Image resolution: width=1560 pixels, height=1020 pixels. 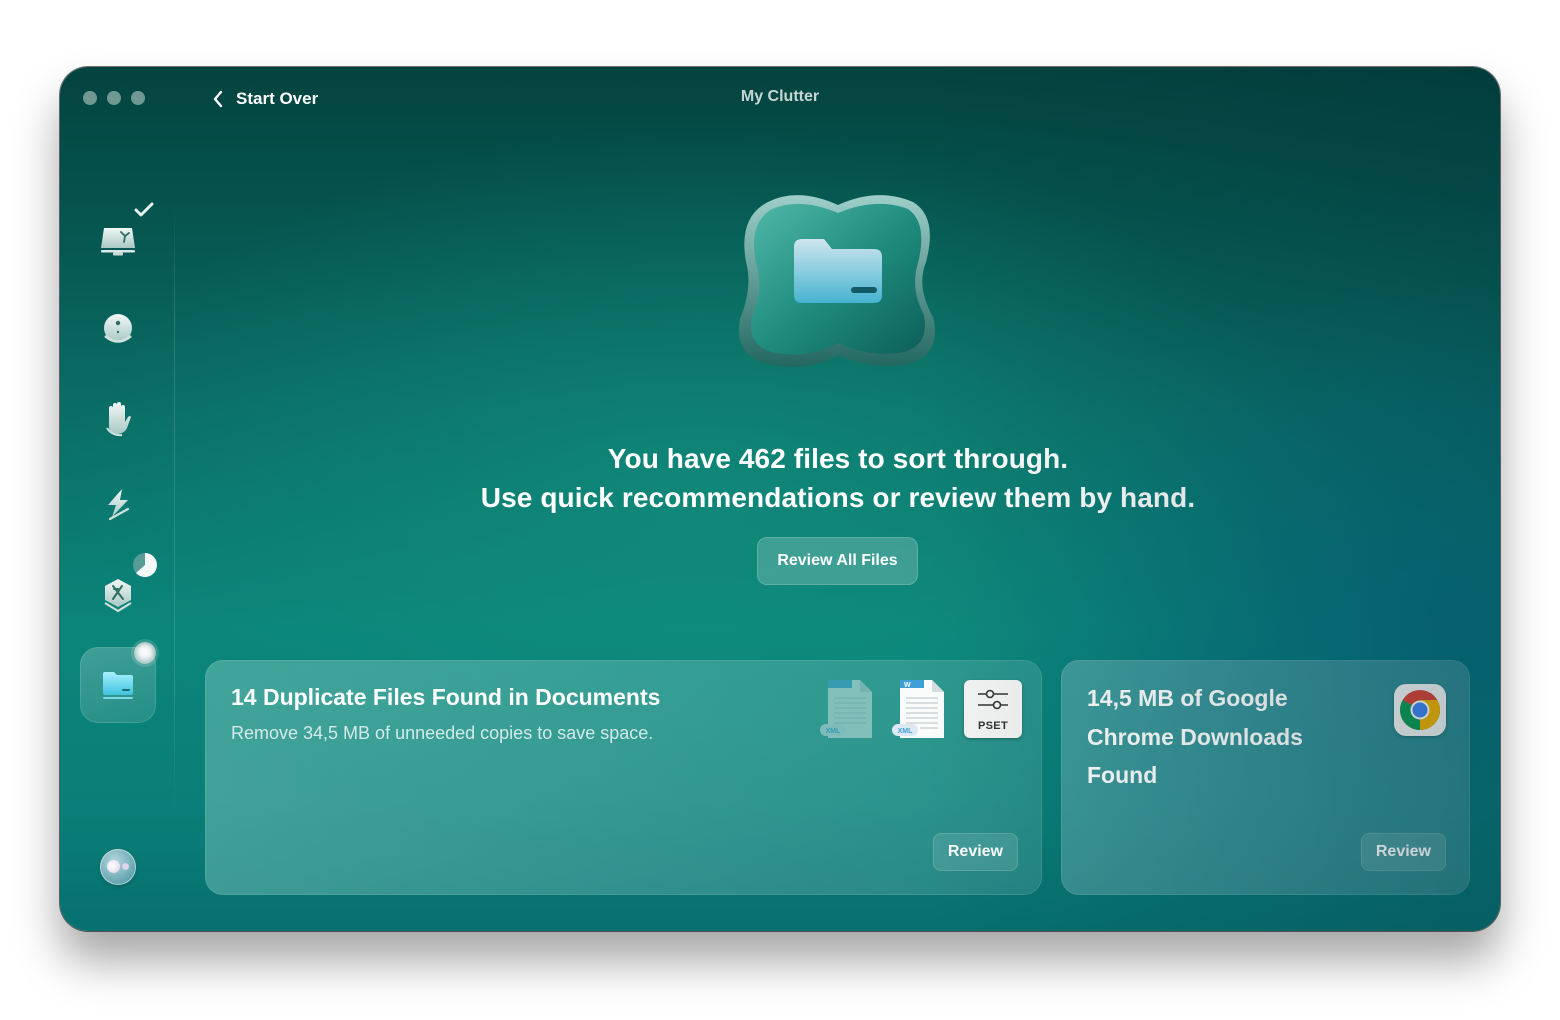 I want to click on apps-icon, so click(x=118, y=596).